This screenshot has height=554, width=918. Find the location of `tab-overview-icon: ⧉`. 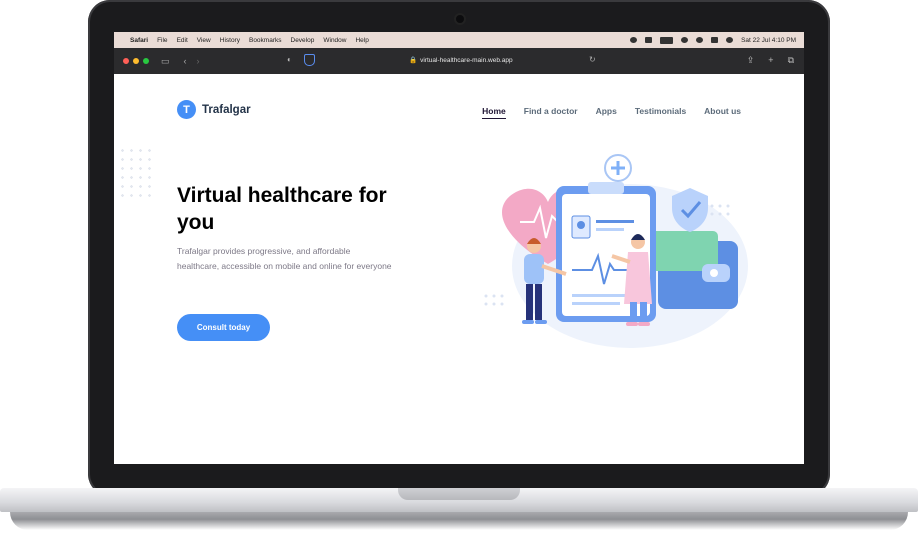

tab-overview-icon: ⧉ is located at coordinates (791, 60).